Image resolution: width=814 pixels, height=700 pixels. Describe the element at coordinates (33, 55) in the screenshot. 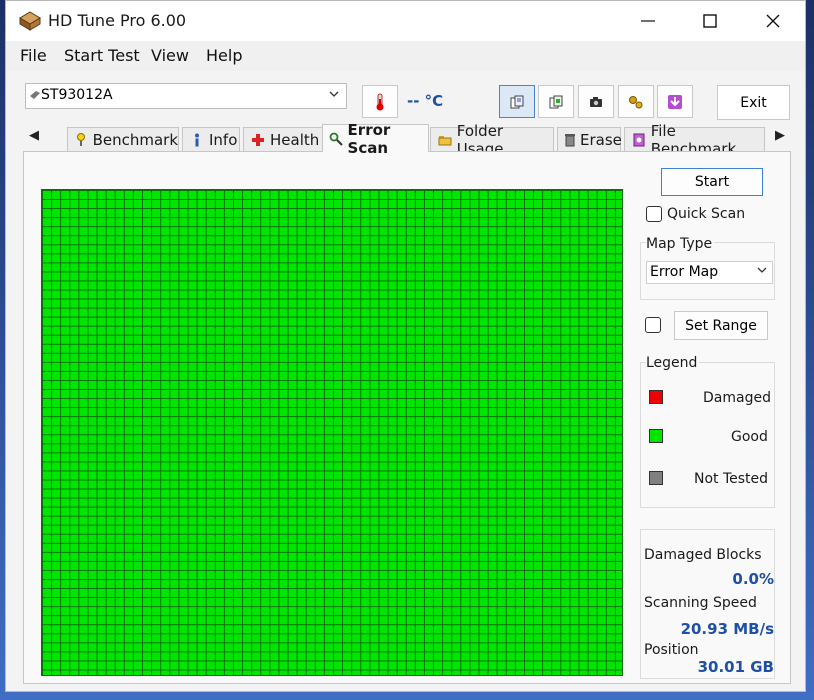

I see `menu-file: File` at that location.